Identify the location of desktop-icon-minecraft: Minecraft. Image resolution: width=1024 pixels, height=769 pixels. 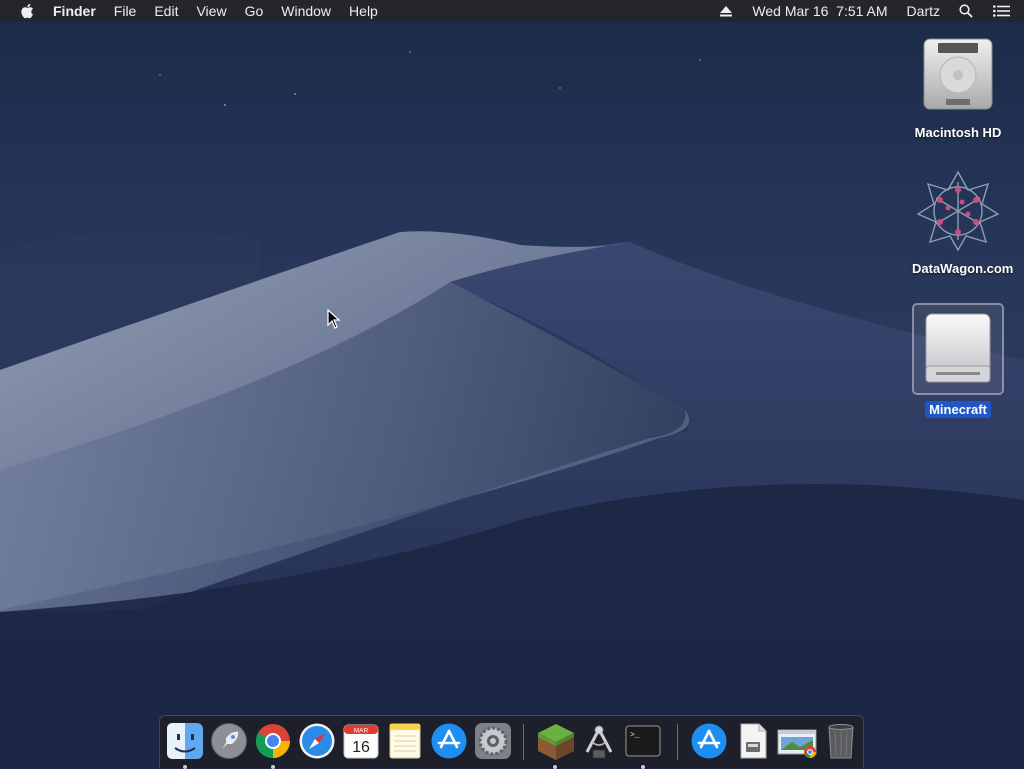
(958, 360).